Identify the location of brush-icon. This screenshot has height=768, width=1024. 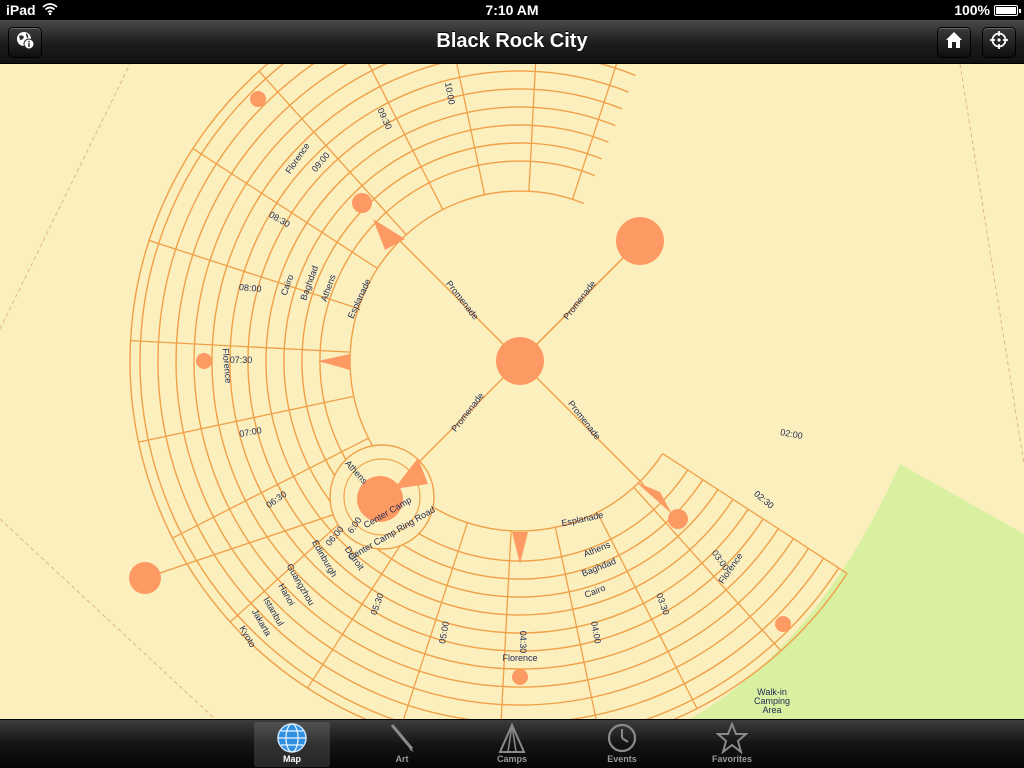
(402, 738).